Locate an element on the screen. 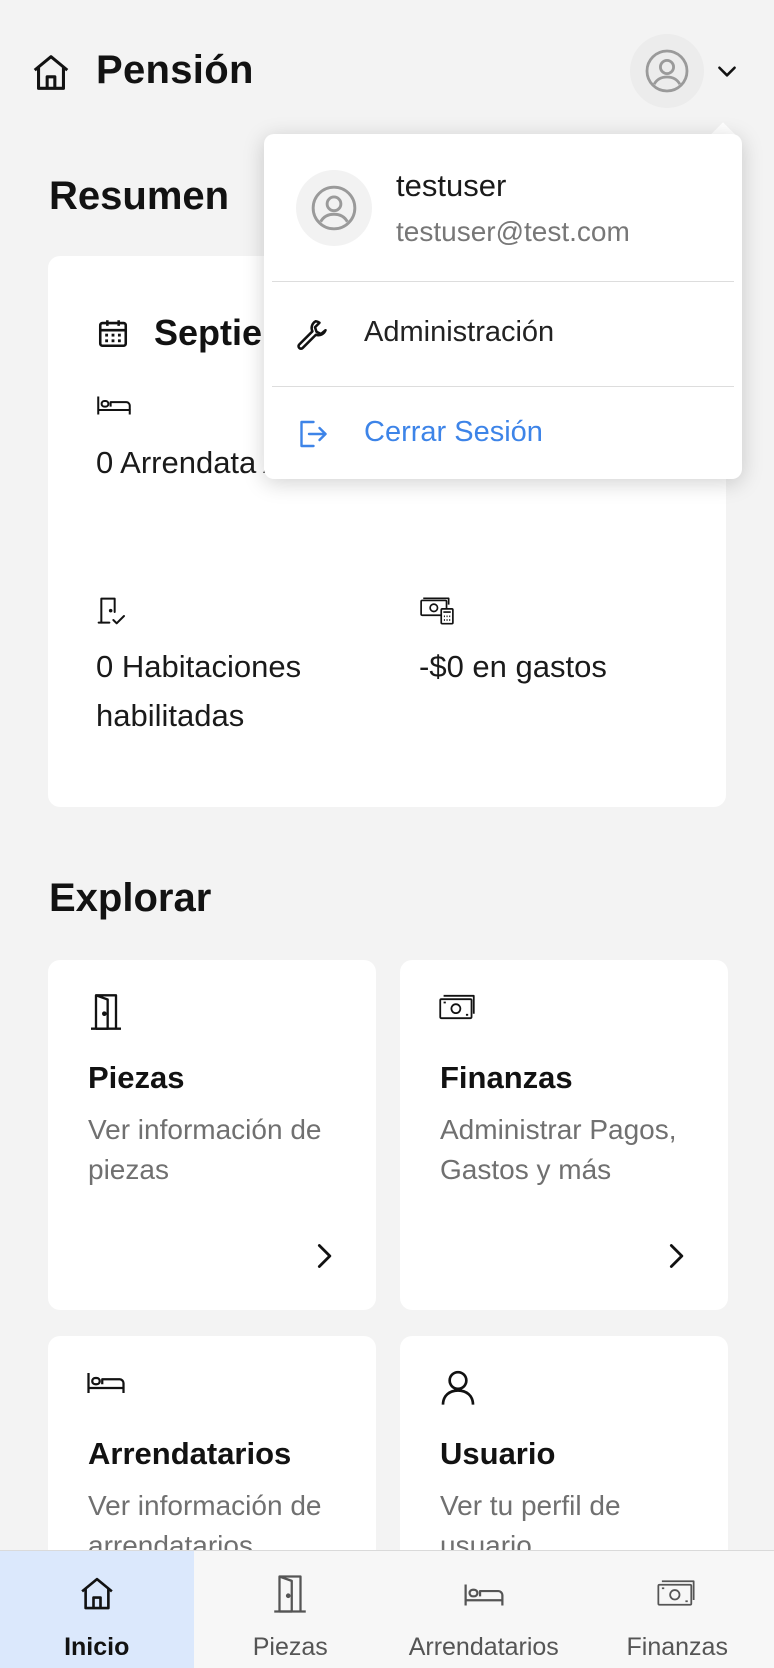 The height and width of the screenshot is (1668, 774). stat-enabled-rooms: 0 Habitaciones habilitadas is located at coordinates (246, 668).